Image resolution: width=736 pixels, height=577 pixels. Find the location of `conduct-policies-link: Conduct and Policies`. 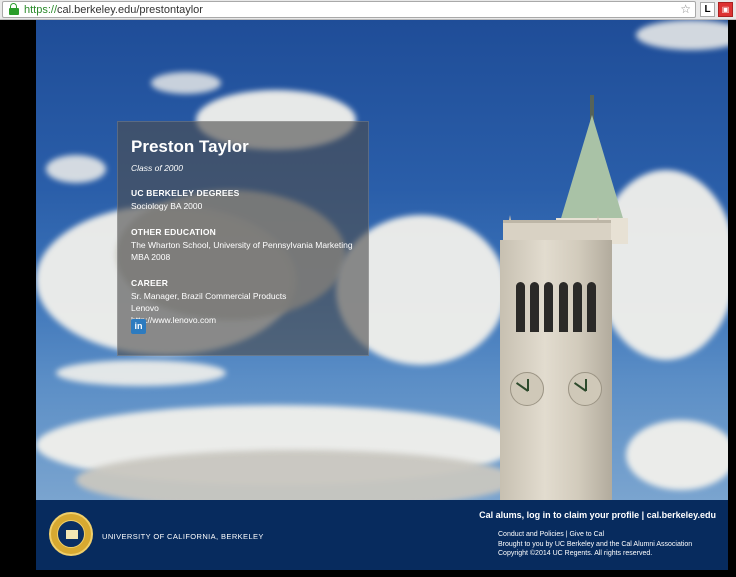

conduct-policies-link: Conduct and Policies is located at coordinates (531, 534).